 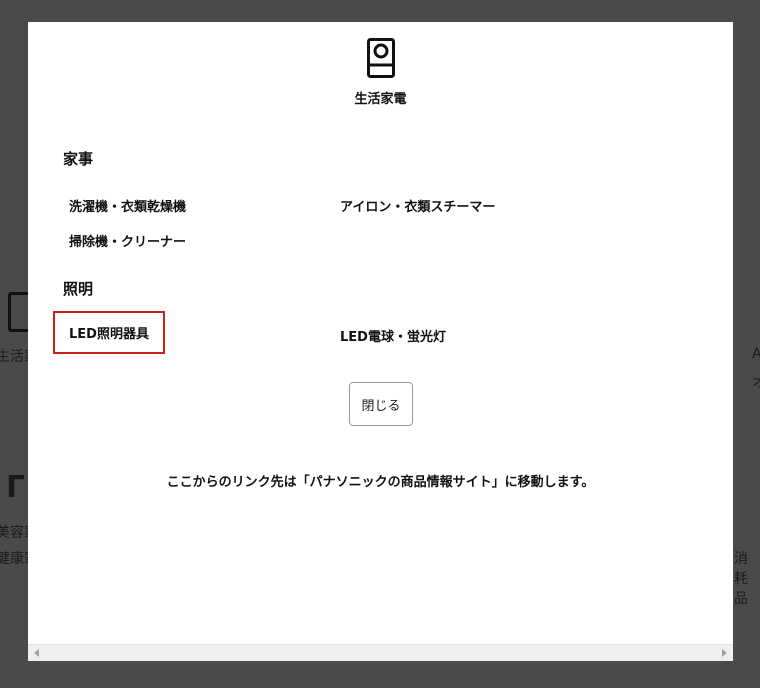 I want to click on section-title-housework: 家事, so click(x=78, y=159).